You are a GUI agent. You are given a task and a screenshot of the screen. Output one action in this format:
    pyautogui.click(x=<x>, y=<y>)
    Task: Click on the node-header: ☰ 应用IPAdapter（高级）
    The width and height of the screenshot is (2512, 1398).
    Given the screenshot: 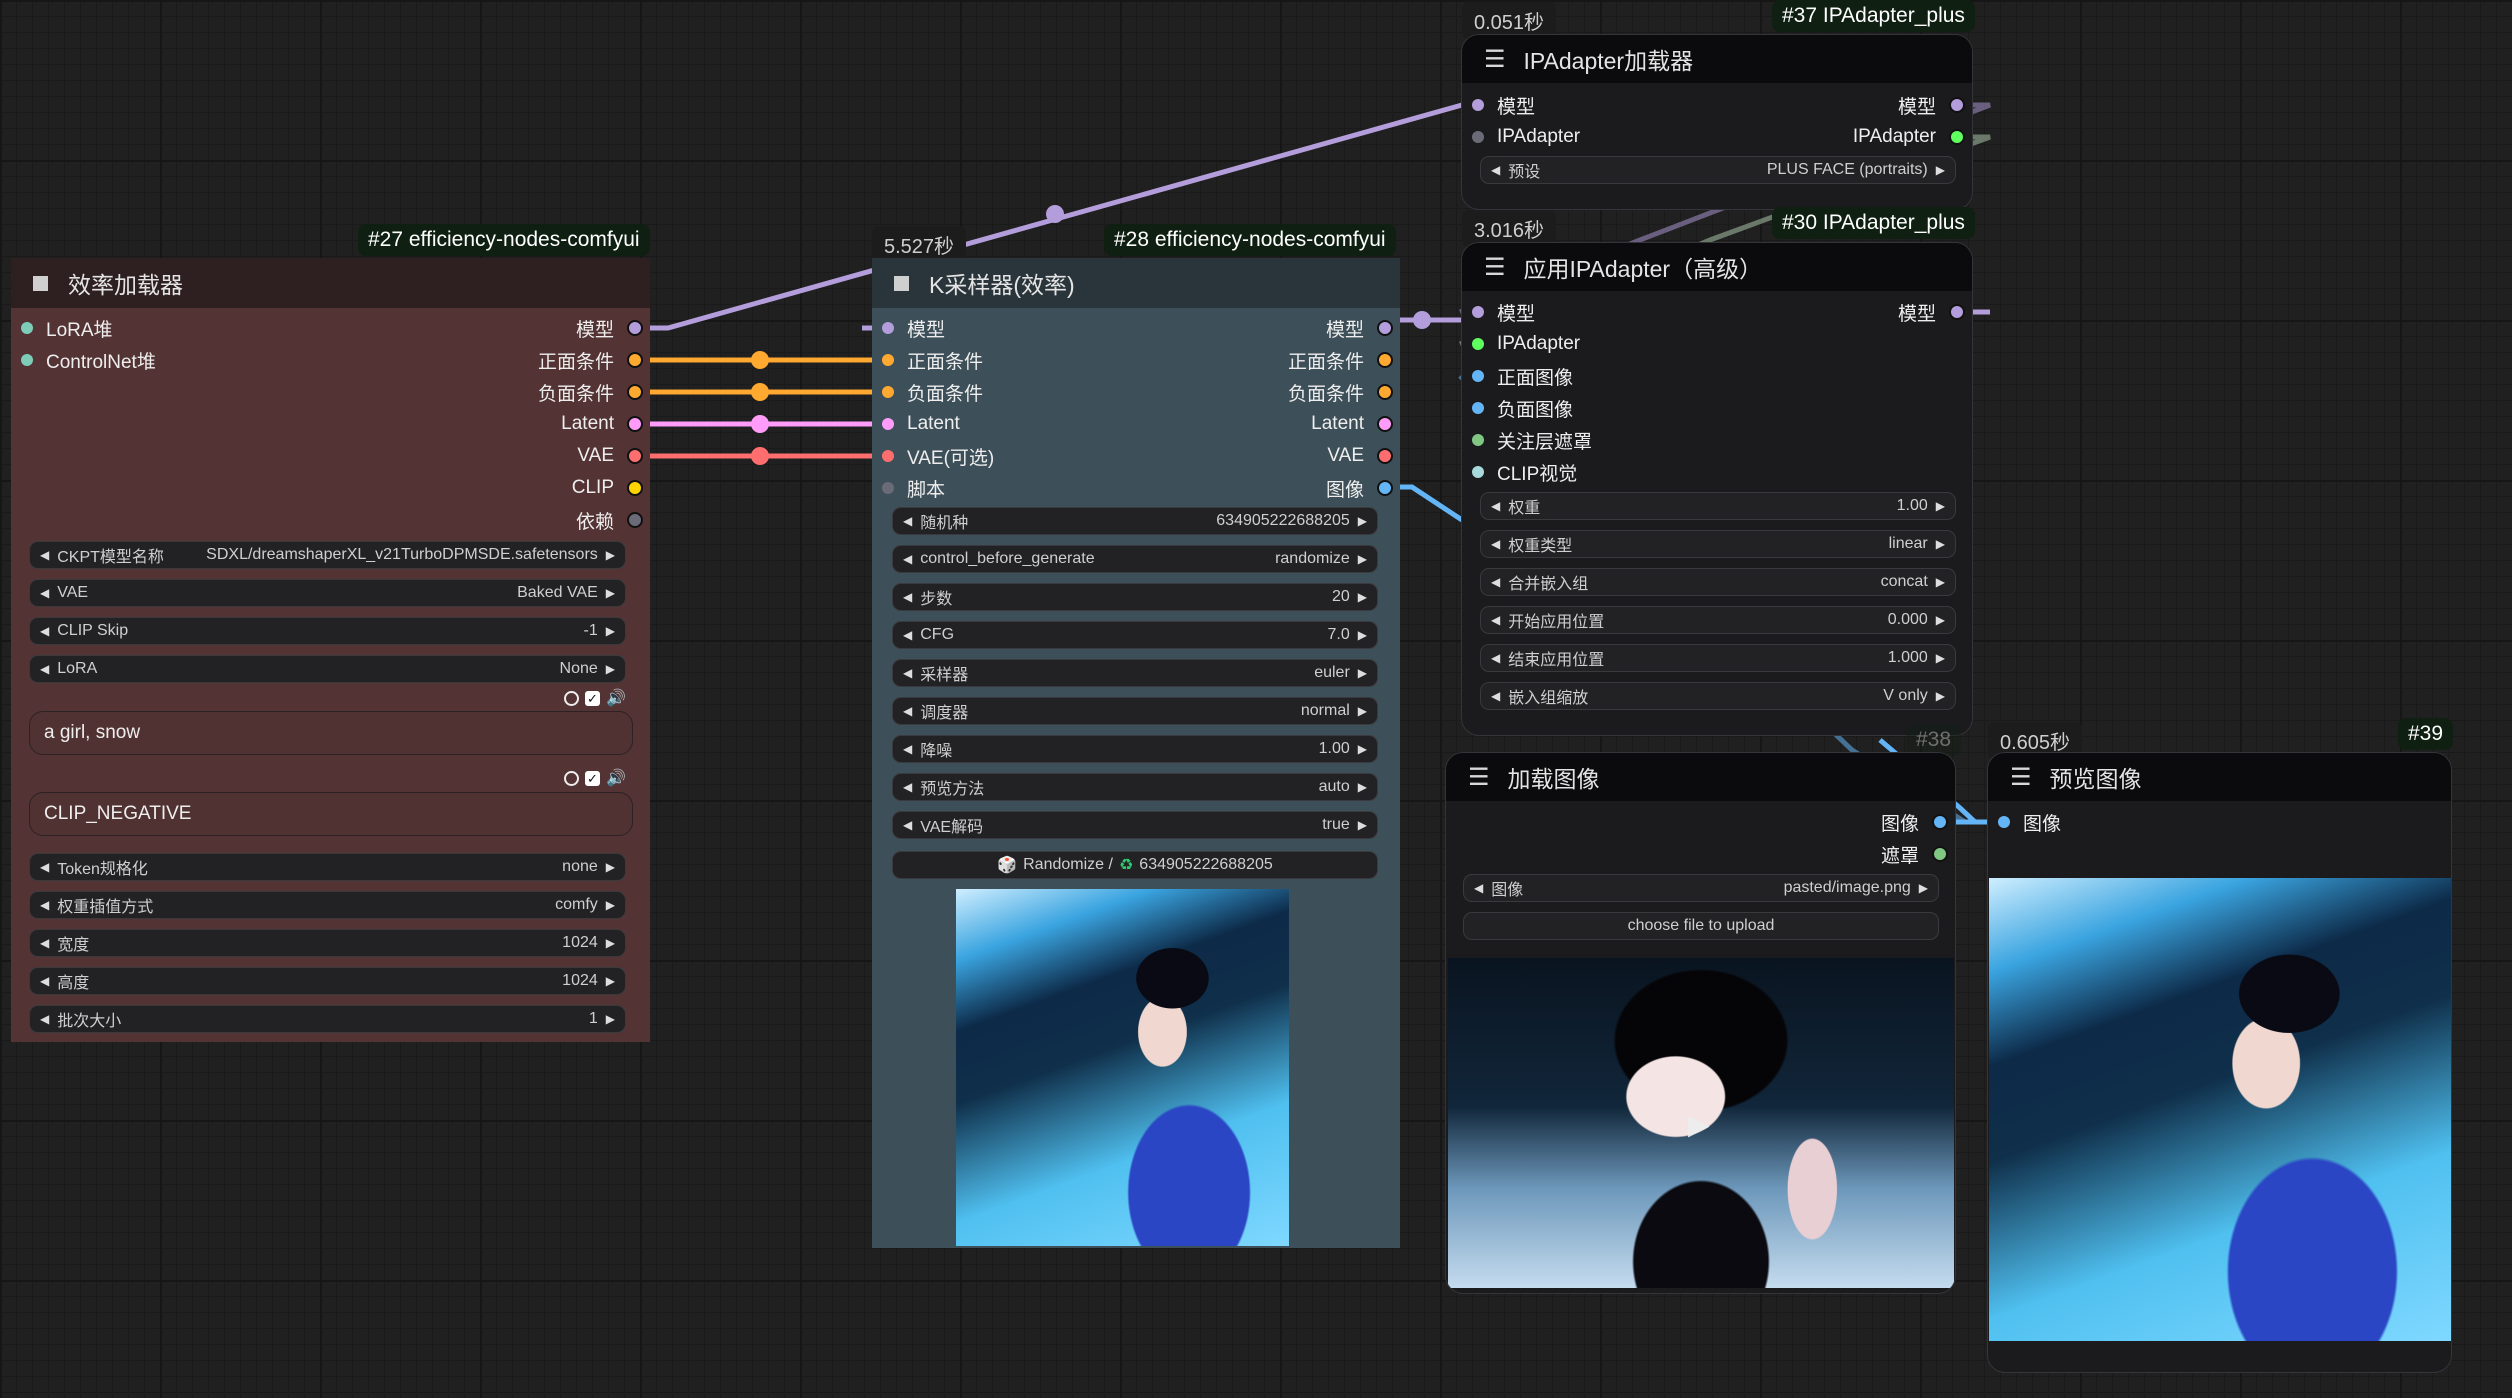 What is the action you would take?
    pyautogui.click(x=1717, y=267)
    